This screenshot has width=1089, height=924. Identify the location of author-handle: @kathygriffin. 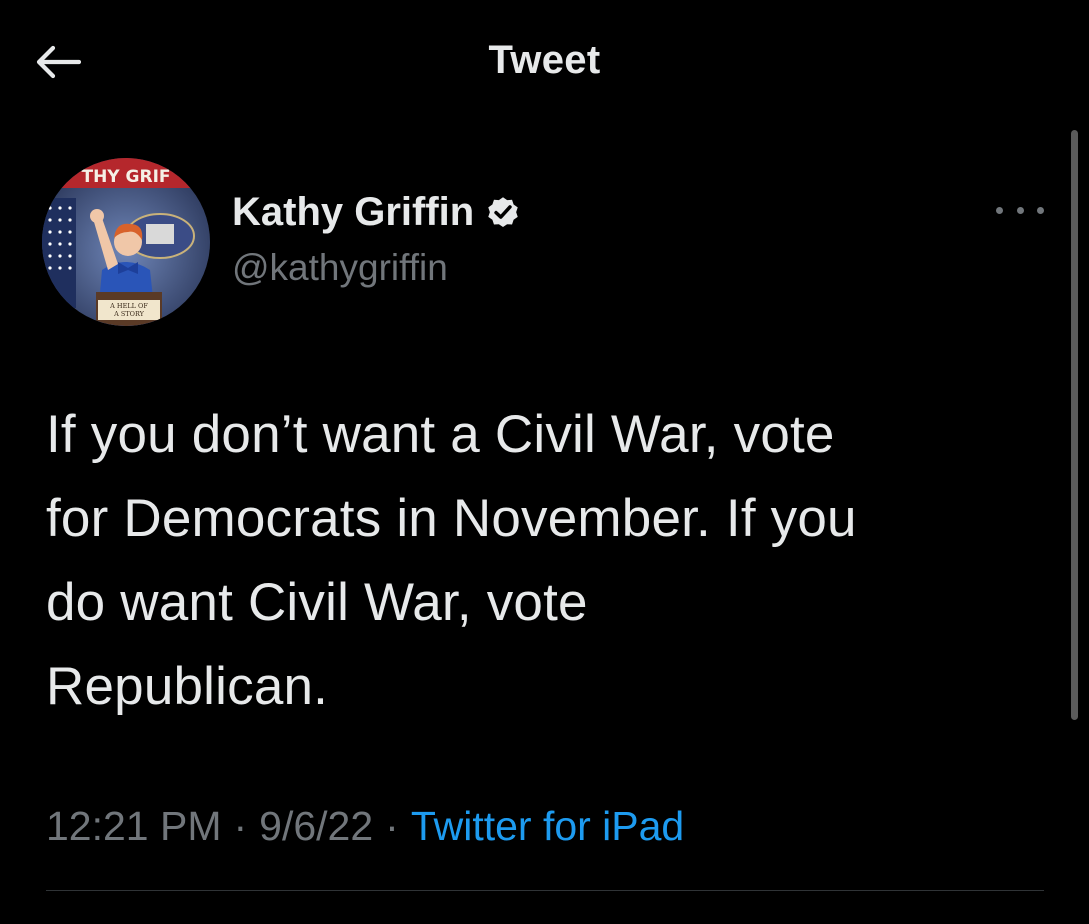
(340, 268).